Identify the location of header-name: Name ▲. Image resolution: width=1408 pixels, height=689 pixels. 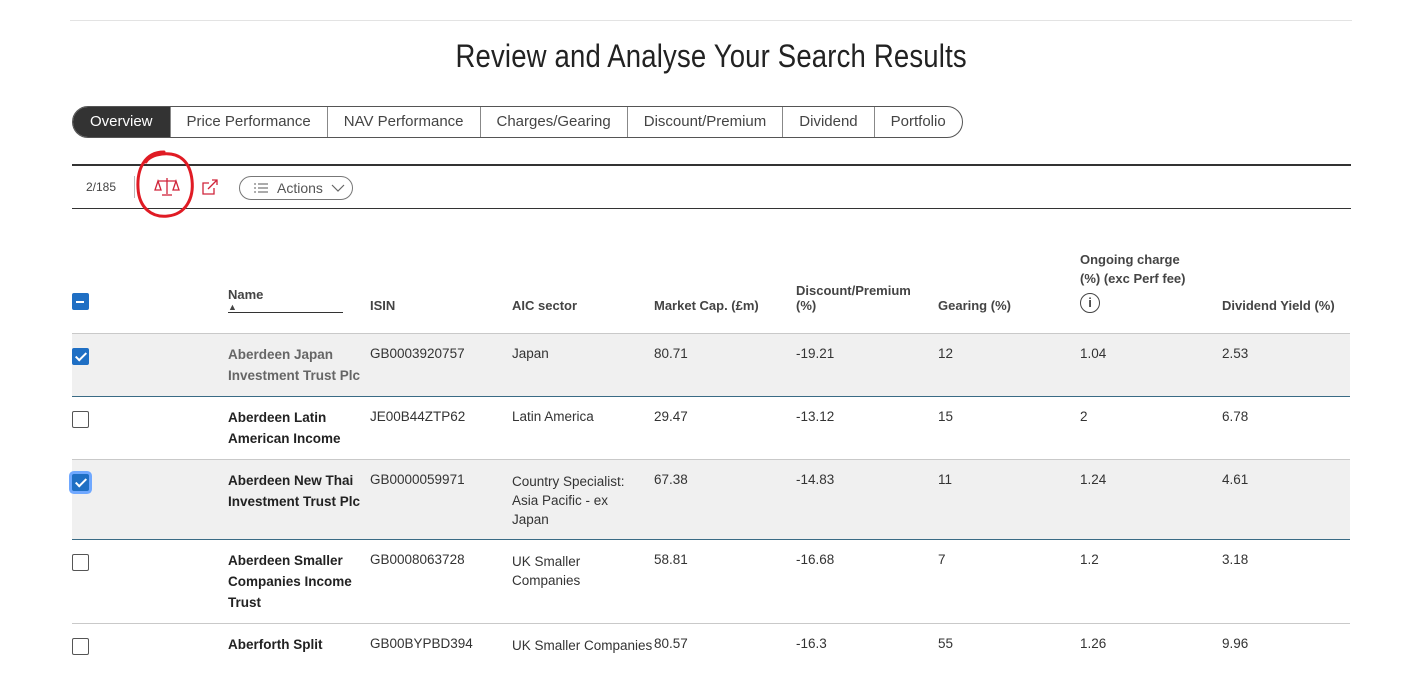
(299, 292).